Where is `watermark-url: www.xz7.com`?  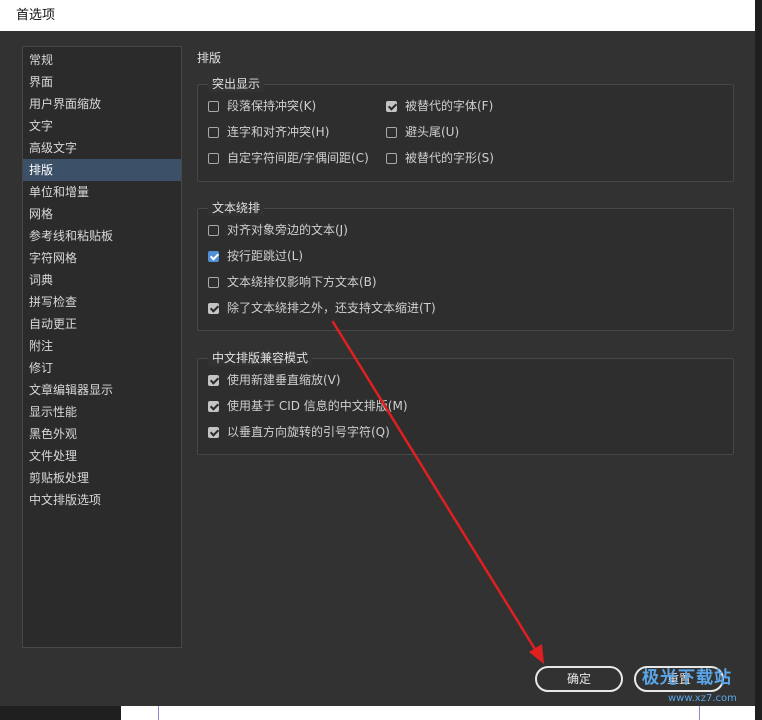 watermark-url: www.xz7.com is located at coordinates (702, 698).